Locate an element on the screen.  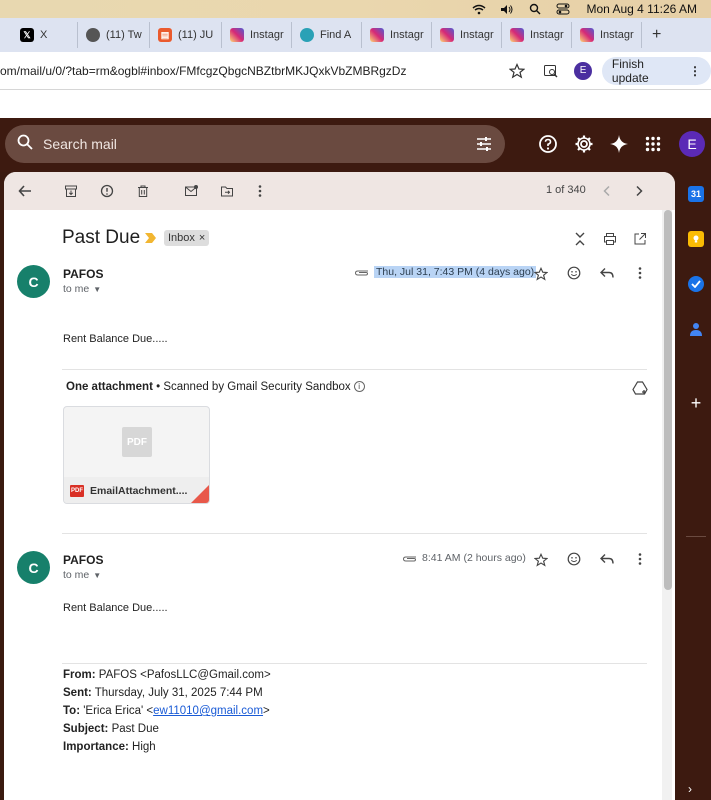
subject-label: Subject: is located at coordinates (86, 729).